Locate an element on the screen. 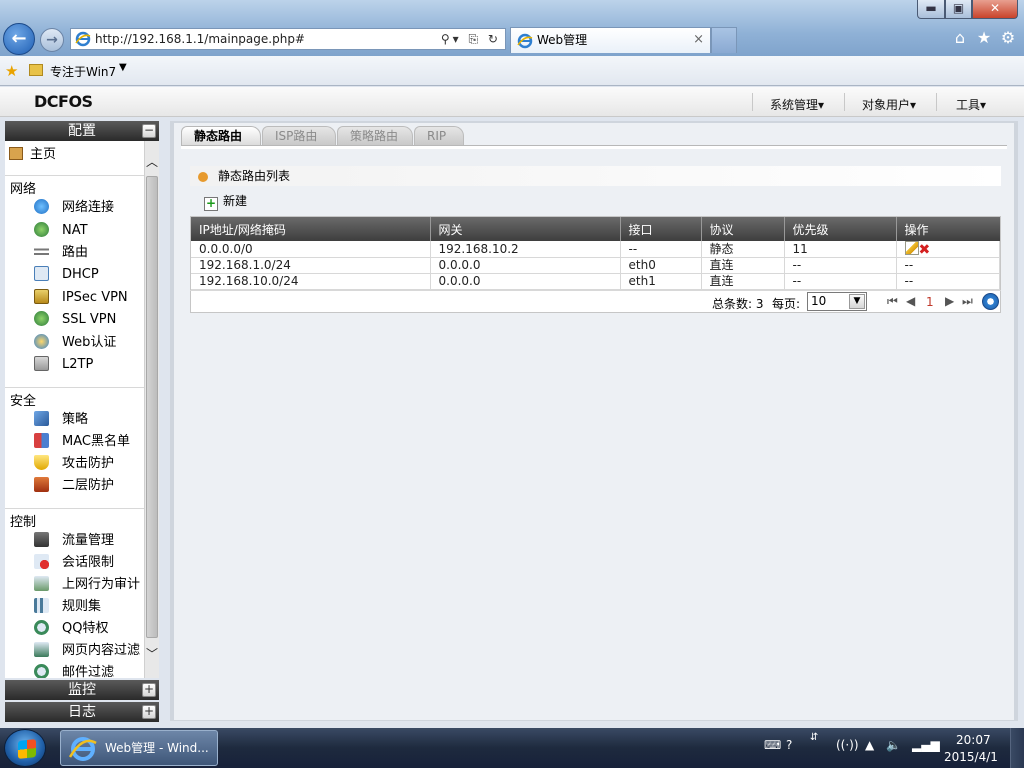 This screenshot has height=768, width=1024. table-row: 192.168.10.0/24 0.0.0.0 eth1 直连 -- -- is located at coordinates (595, 281).